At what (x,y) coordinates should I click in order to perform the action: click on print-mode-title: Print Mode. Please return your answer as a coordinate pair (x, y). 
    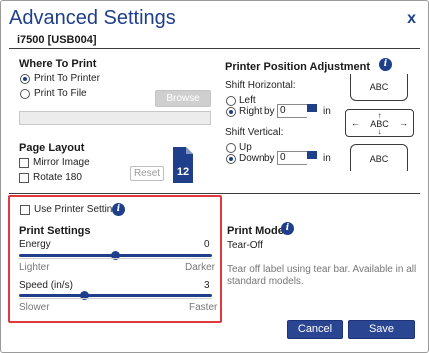
    Looking at the image, I should click on (255, 231).